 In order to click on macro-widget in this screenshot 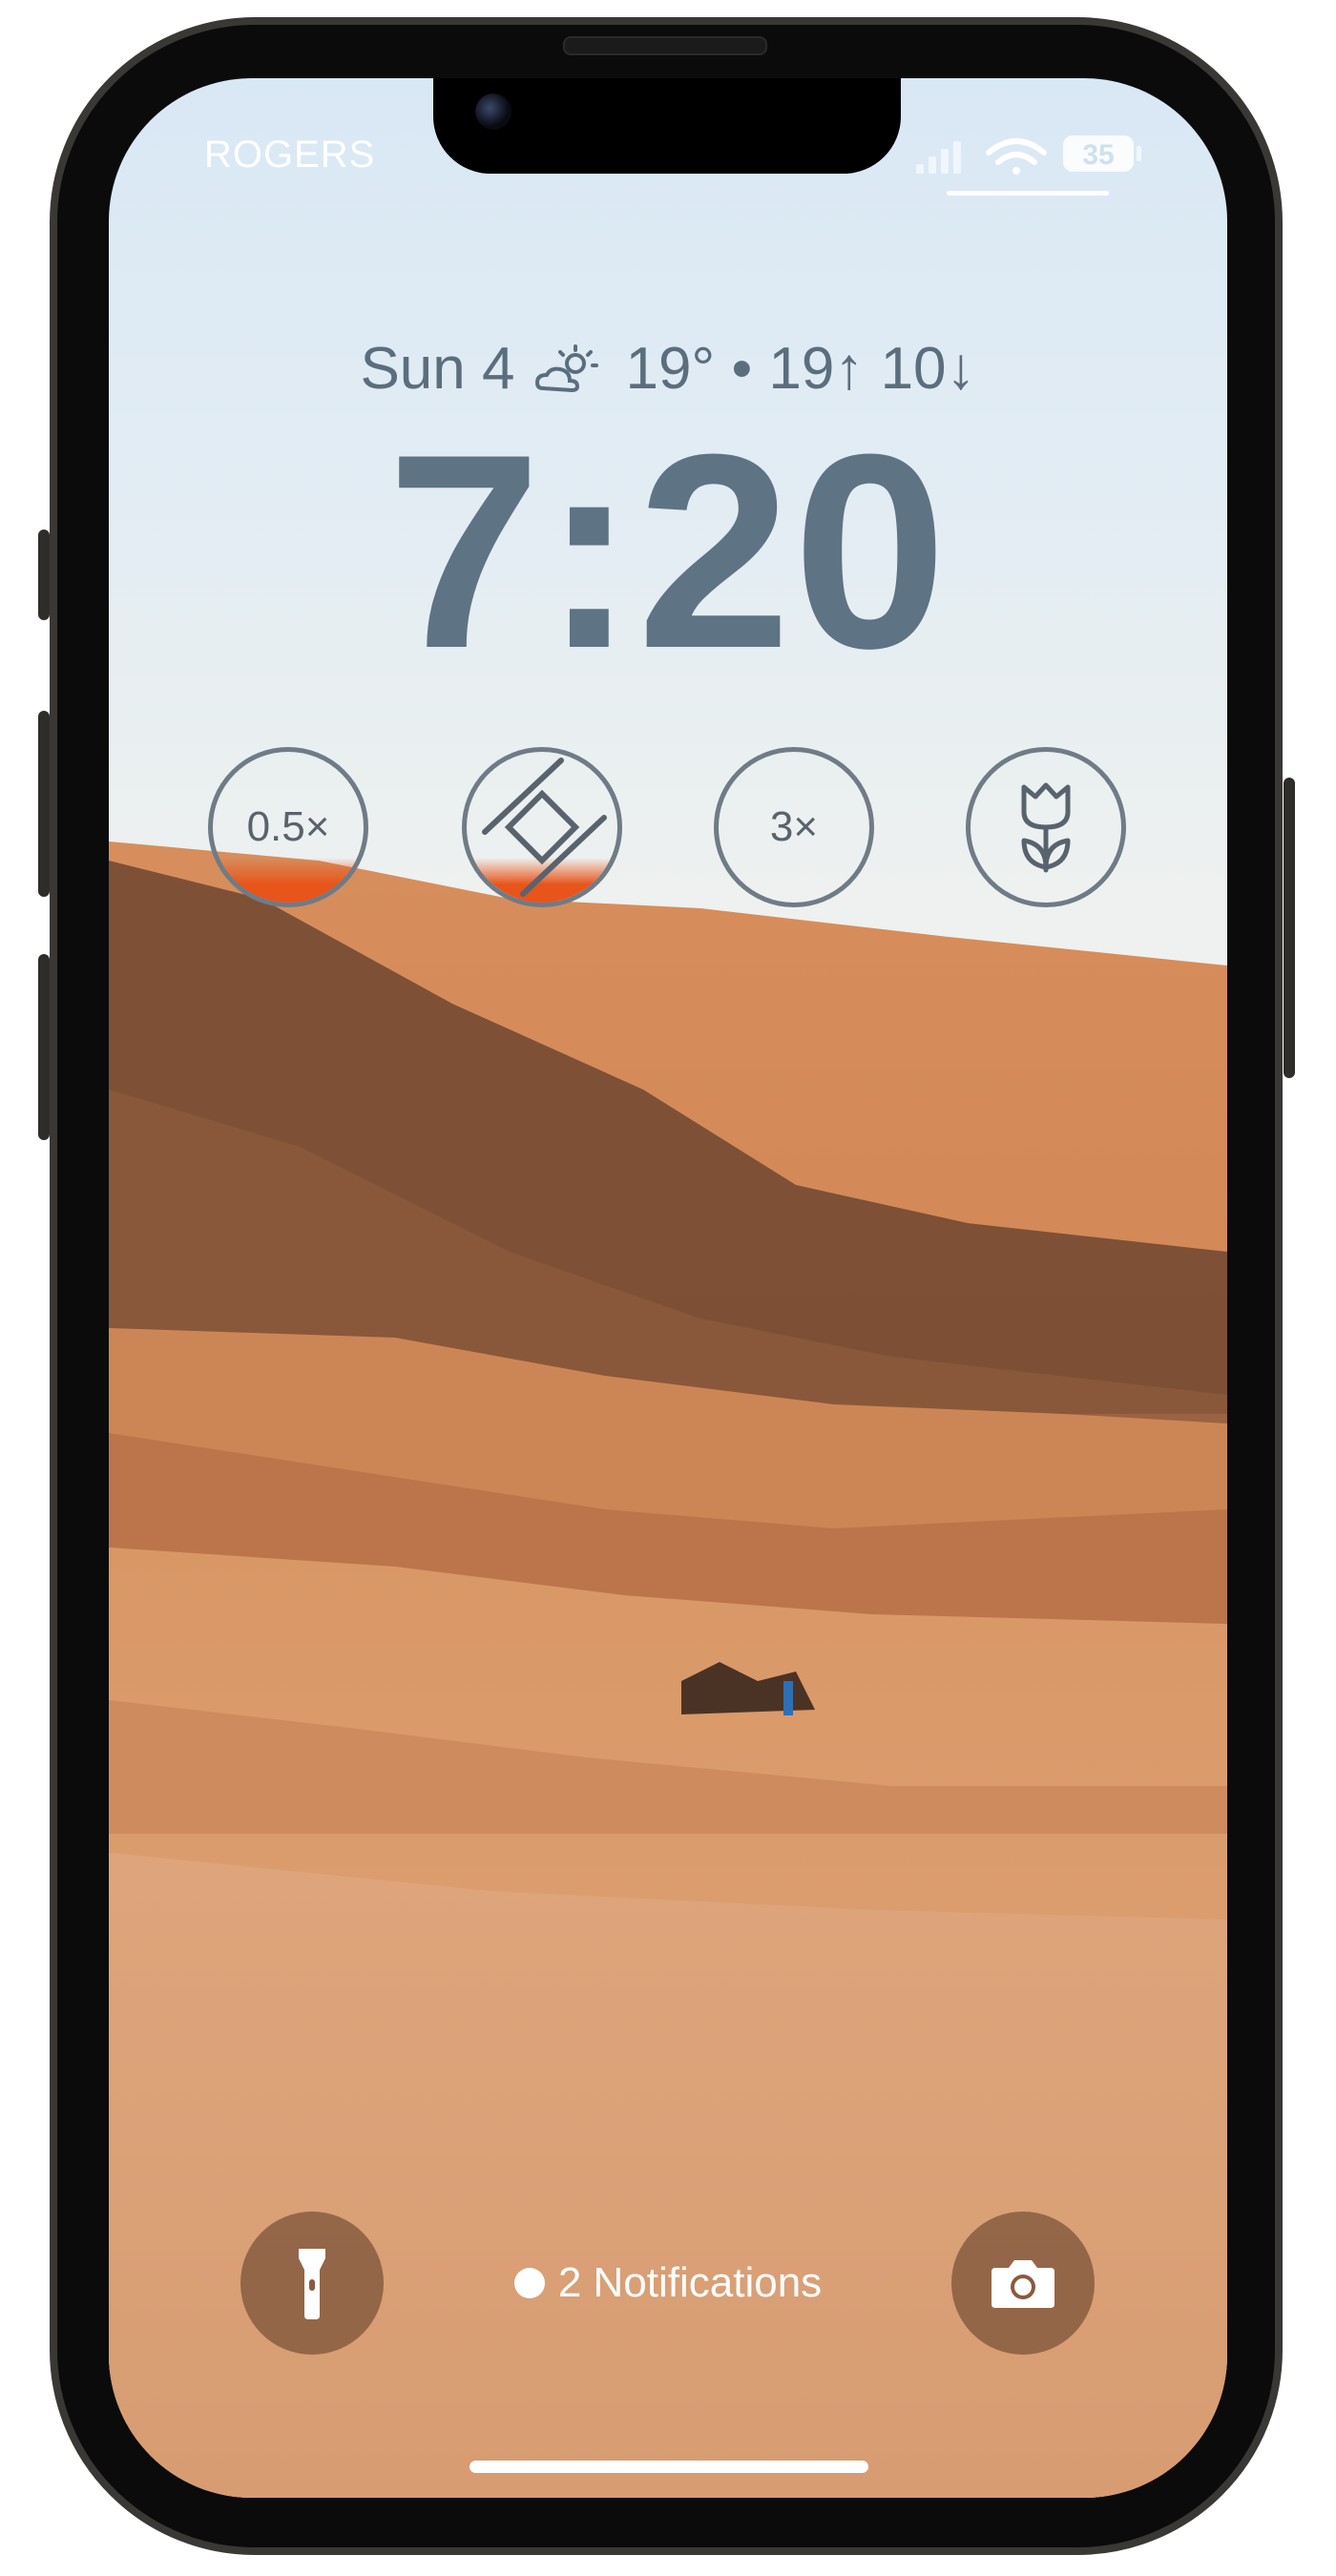, I will do `click(1046, 827)`.